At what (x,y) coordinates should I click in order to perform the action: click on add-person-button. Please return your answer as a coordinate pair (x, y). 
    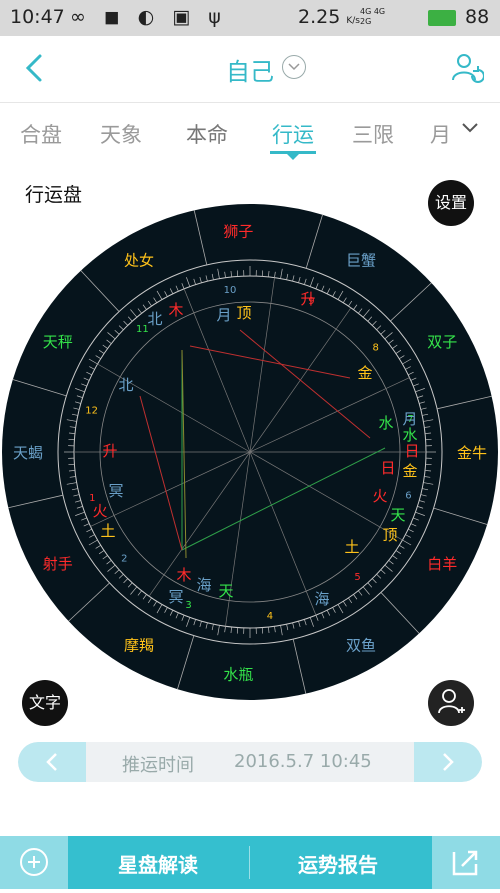
    Looking at the image, I should click on (451, 703).